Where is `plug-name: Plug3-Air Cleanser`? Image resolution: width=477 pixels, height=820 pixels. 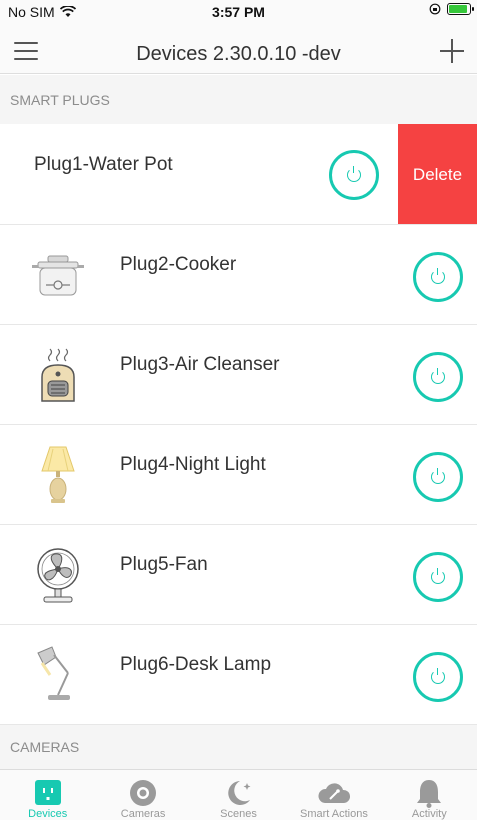 plug-name: Plug3-Air Cleanser is located at coordinates (200, 364).